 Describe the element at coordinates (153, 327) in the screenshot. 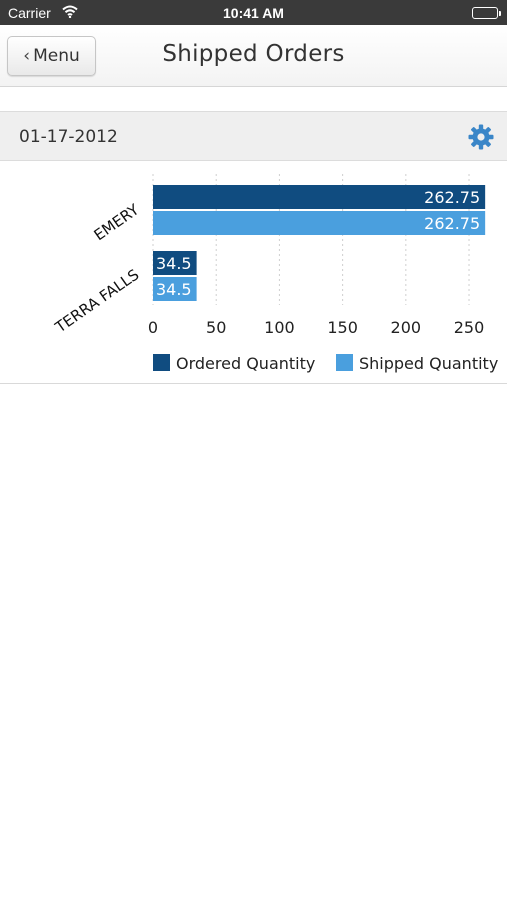

I see `x-tick-label: 0` at that location.